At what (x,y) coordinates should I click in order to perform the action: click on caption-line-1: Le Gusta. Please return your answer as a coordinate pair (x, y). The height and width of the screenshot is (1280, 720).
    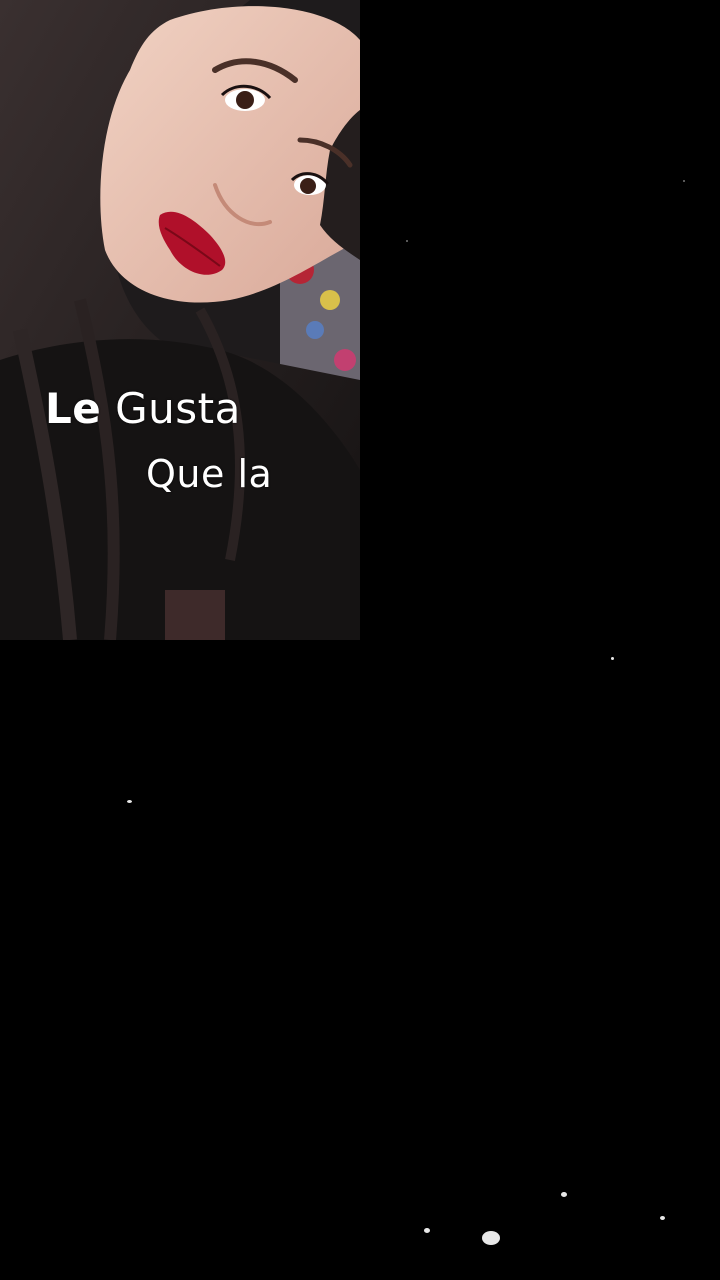
    Looking at the image, I should click on (143, 408).